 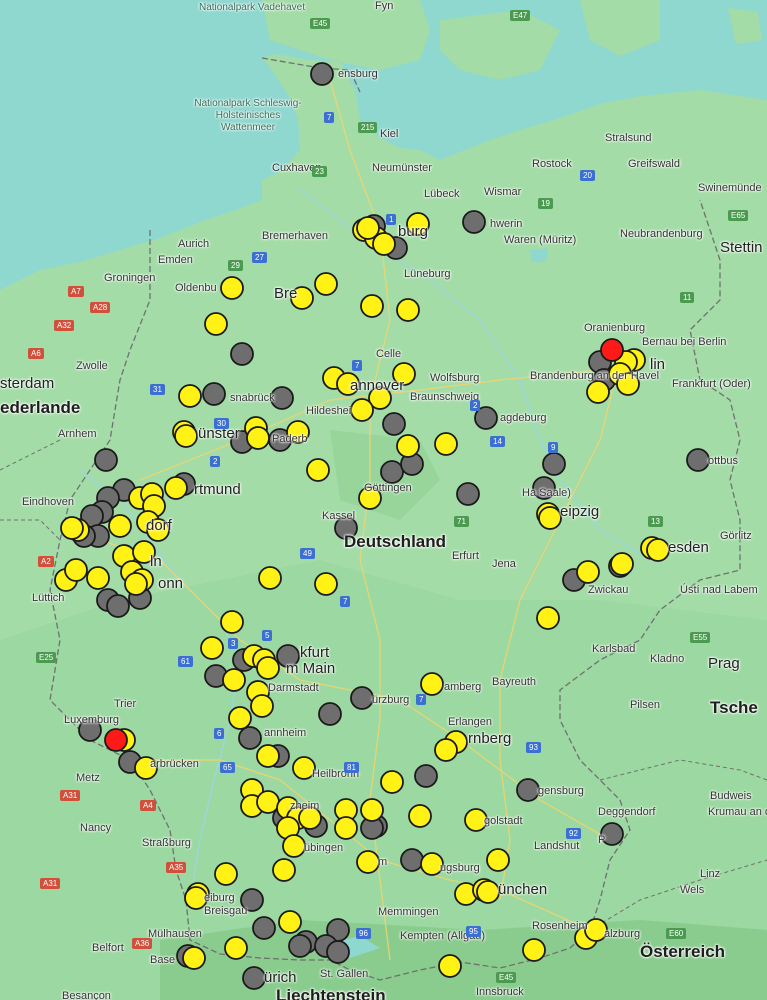 What do you see at coordinates (70, 795) in the screenshot?
I see `road-shield: A31` at bounding box center [70, 795].